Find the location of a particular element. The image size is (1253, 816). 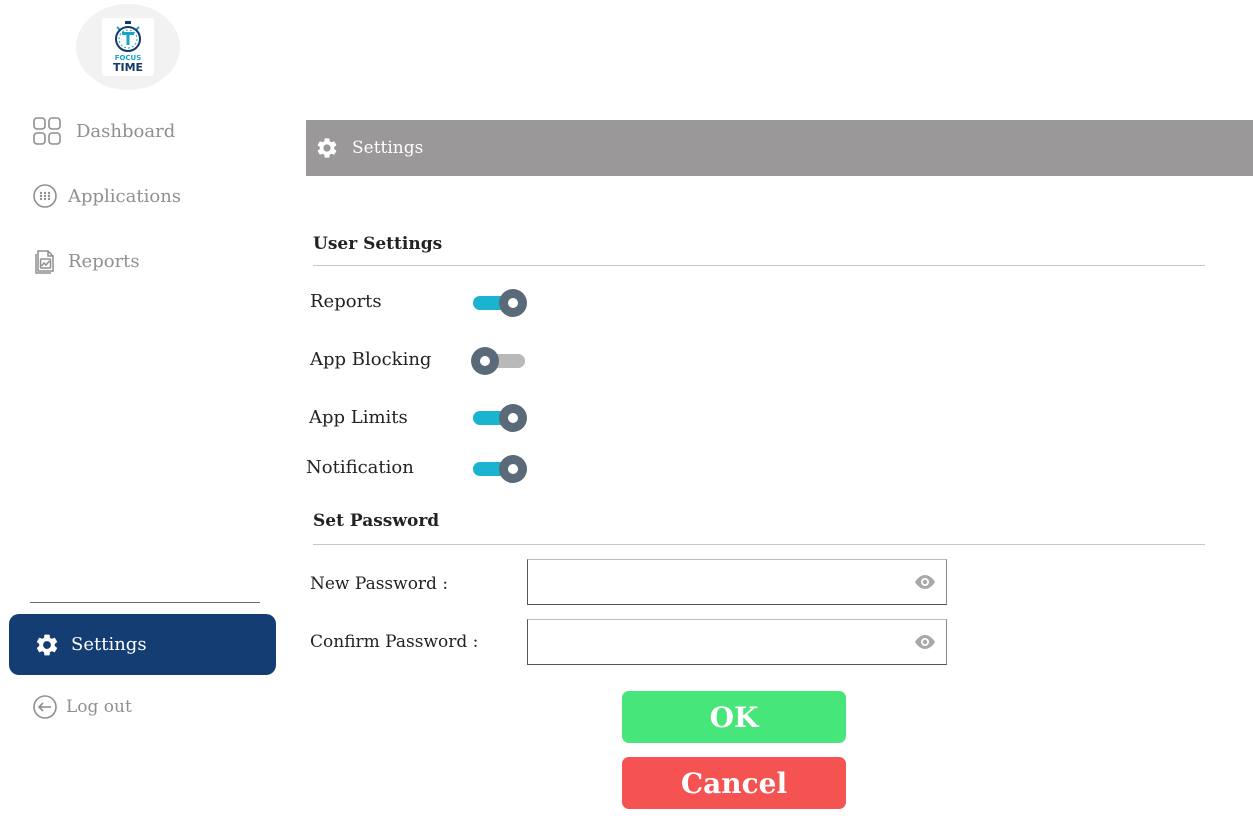

cancel-button: Cancel is located at coordinates (734, 783).